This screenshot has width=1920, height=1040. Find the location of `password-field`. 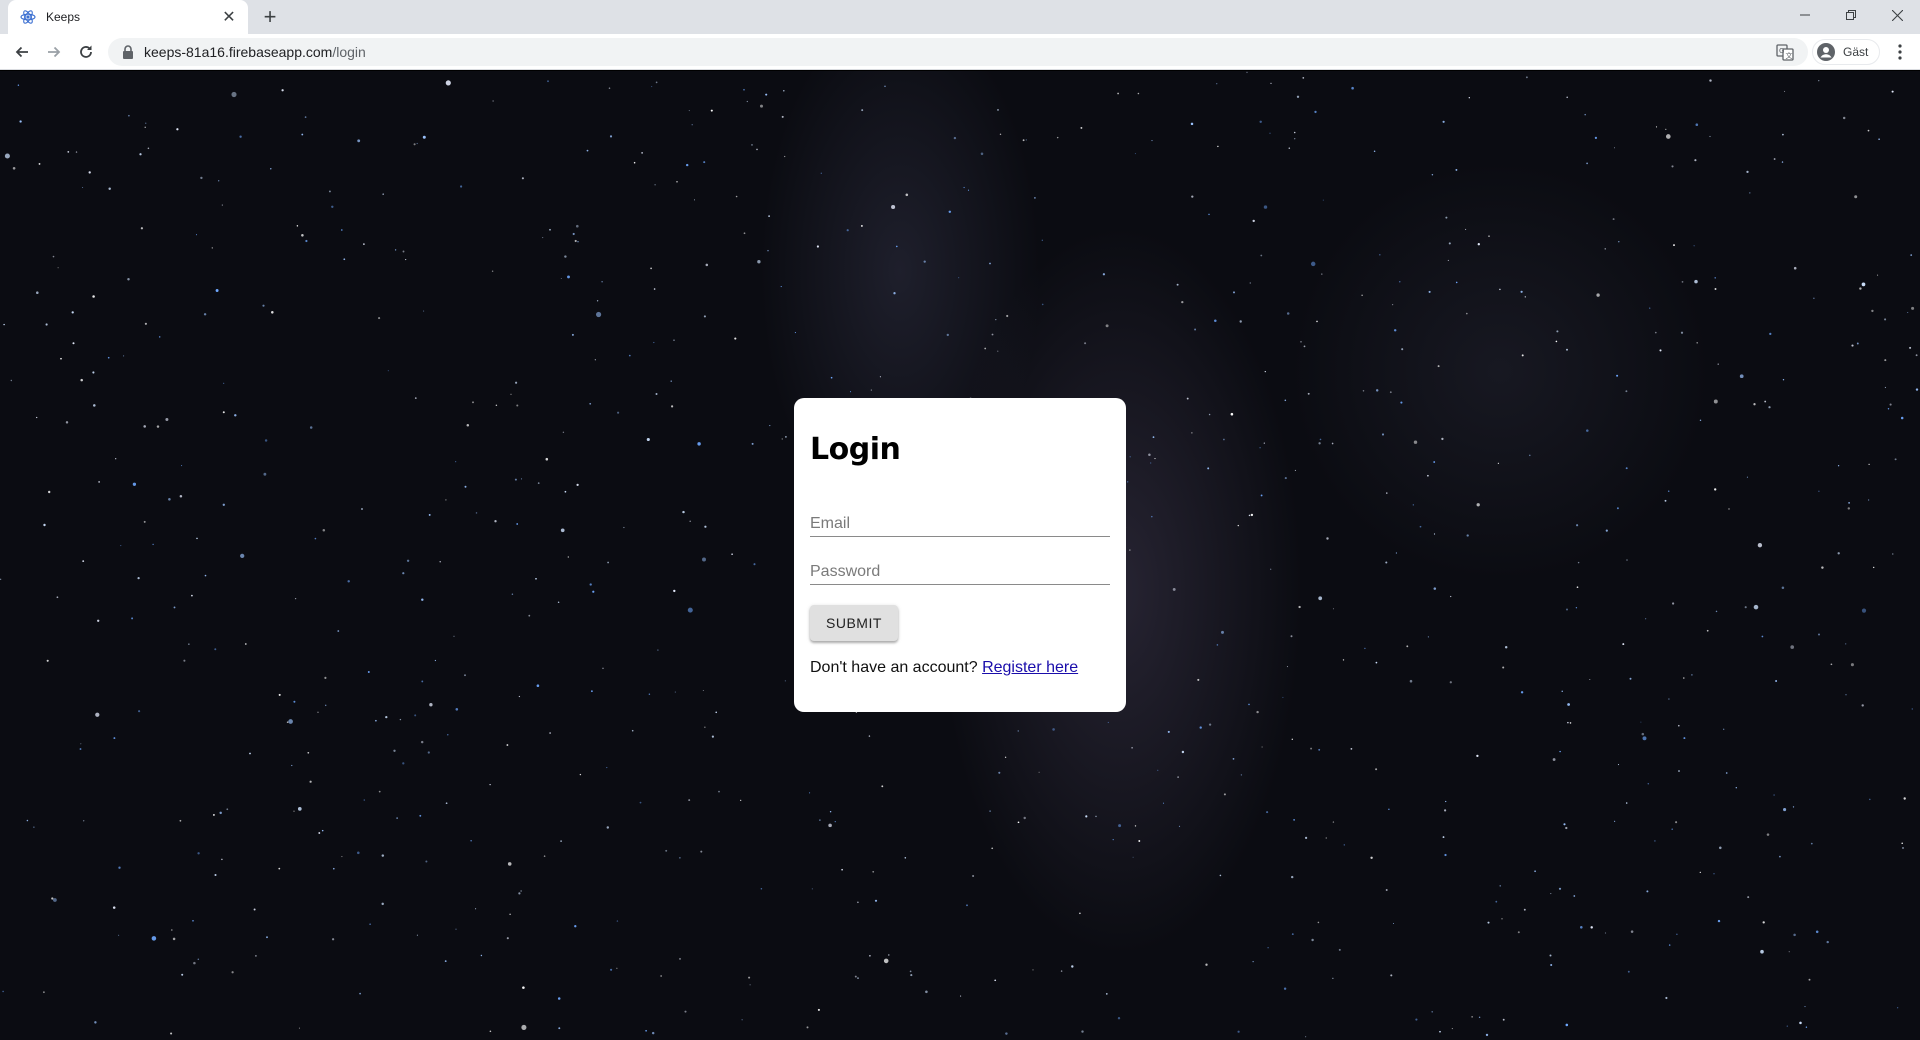

password-field is located at coordinates (960, 569).